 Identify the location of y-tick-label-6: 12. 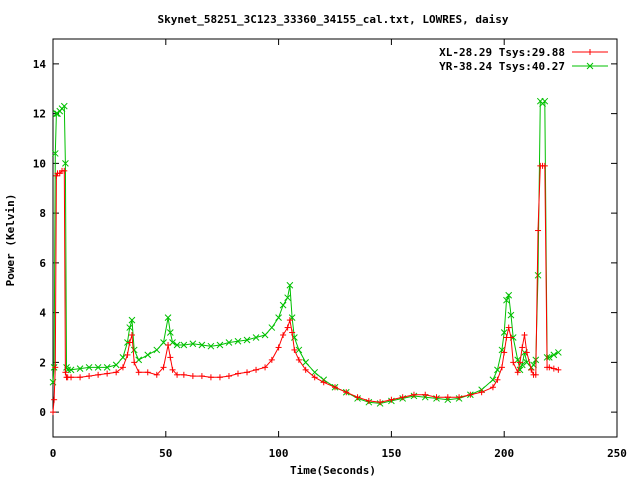
(39, 114).